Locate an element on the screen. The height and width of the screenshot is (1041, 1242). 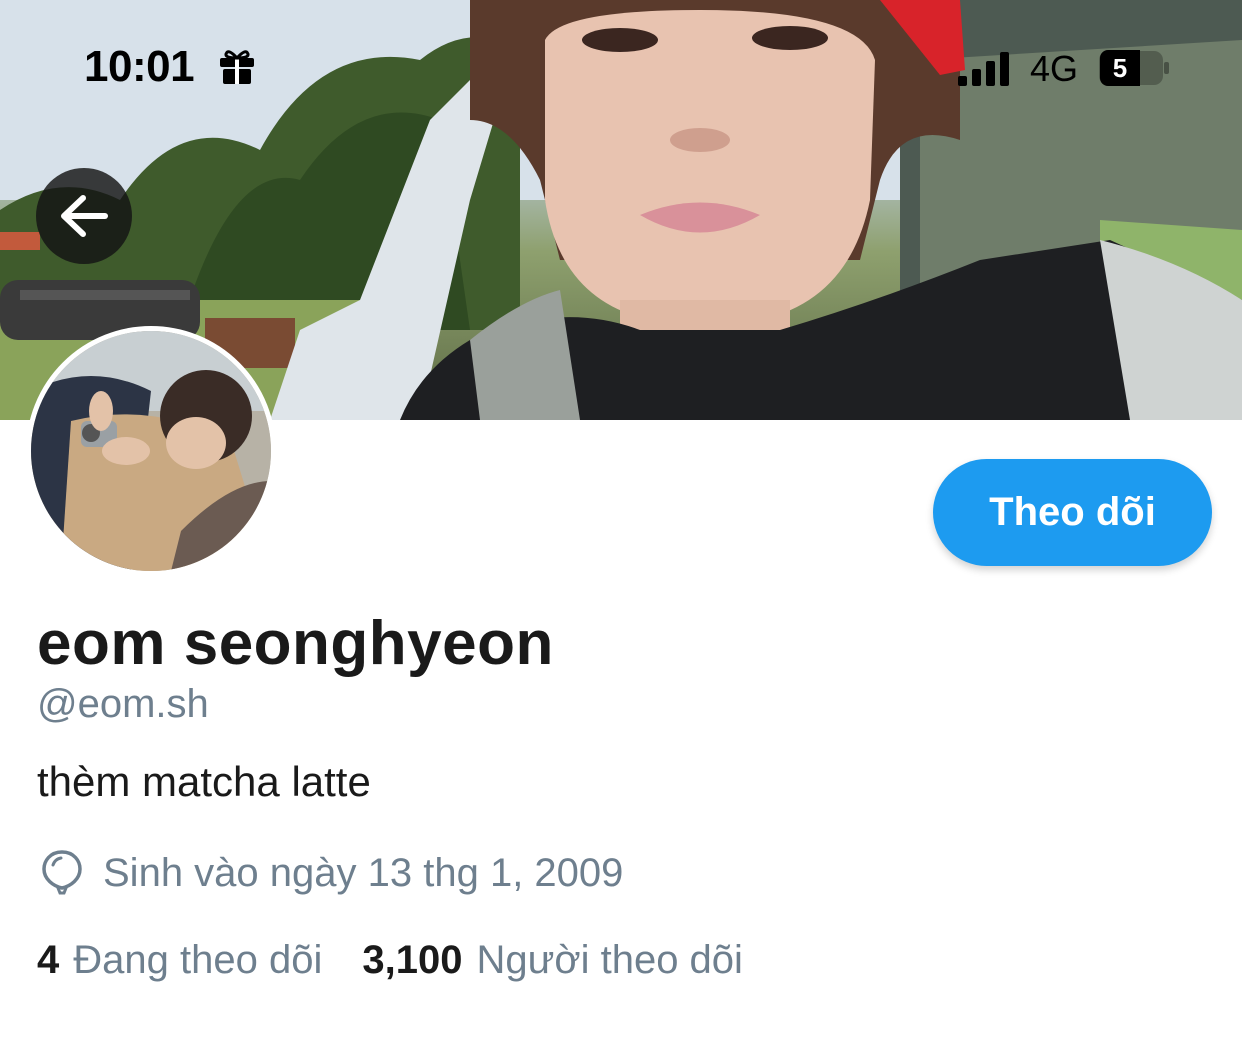
back-arrow-icon is located at coordinates (84, 216).